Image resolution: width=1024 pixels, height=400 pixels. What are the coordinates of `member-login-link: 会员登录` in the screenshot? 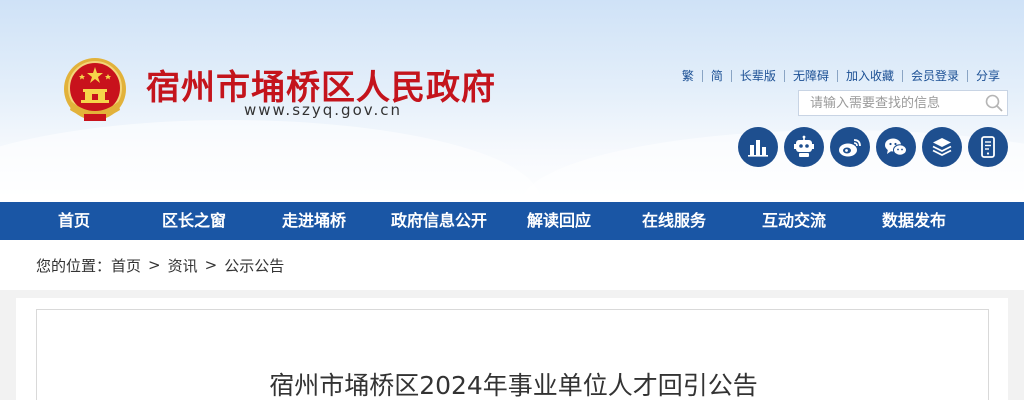 It's located at (935, 75).